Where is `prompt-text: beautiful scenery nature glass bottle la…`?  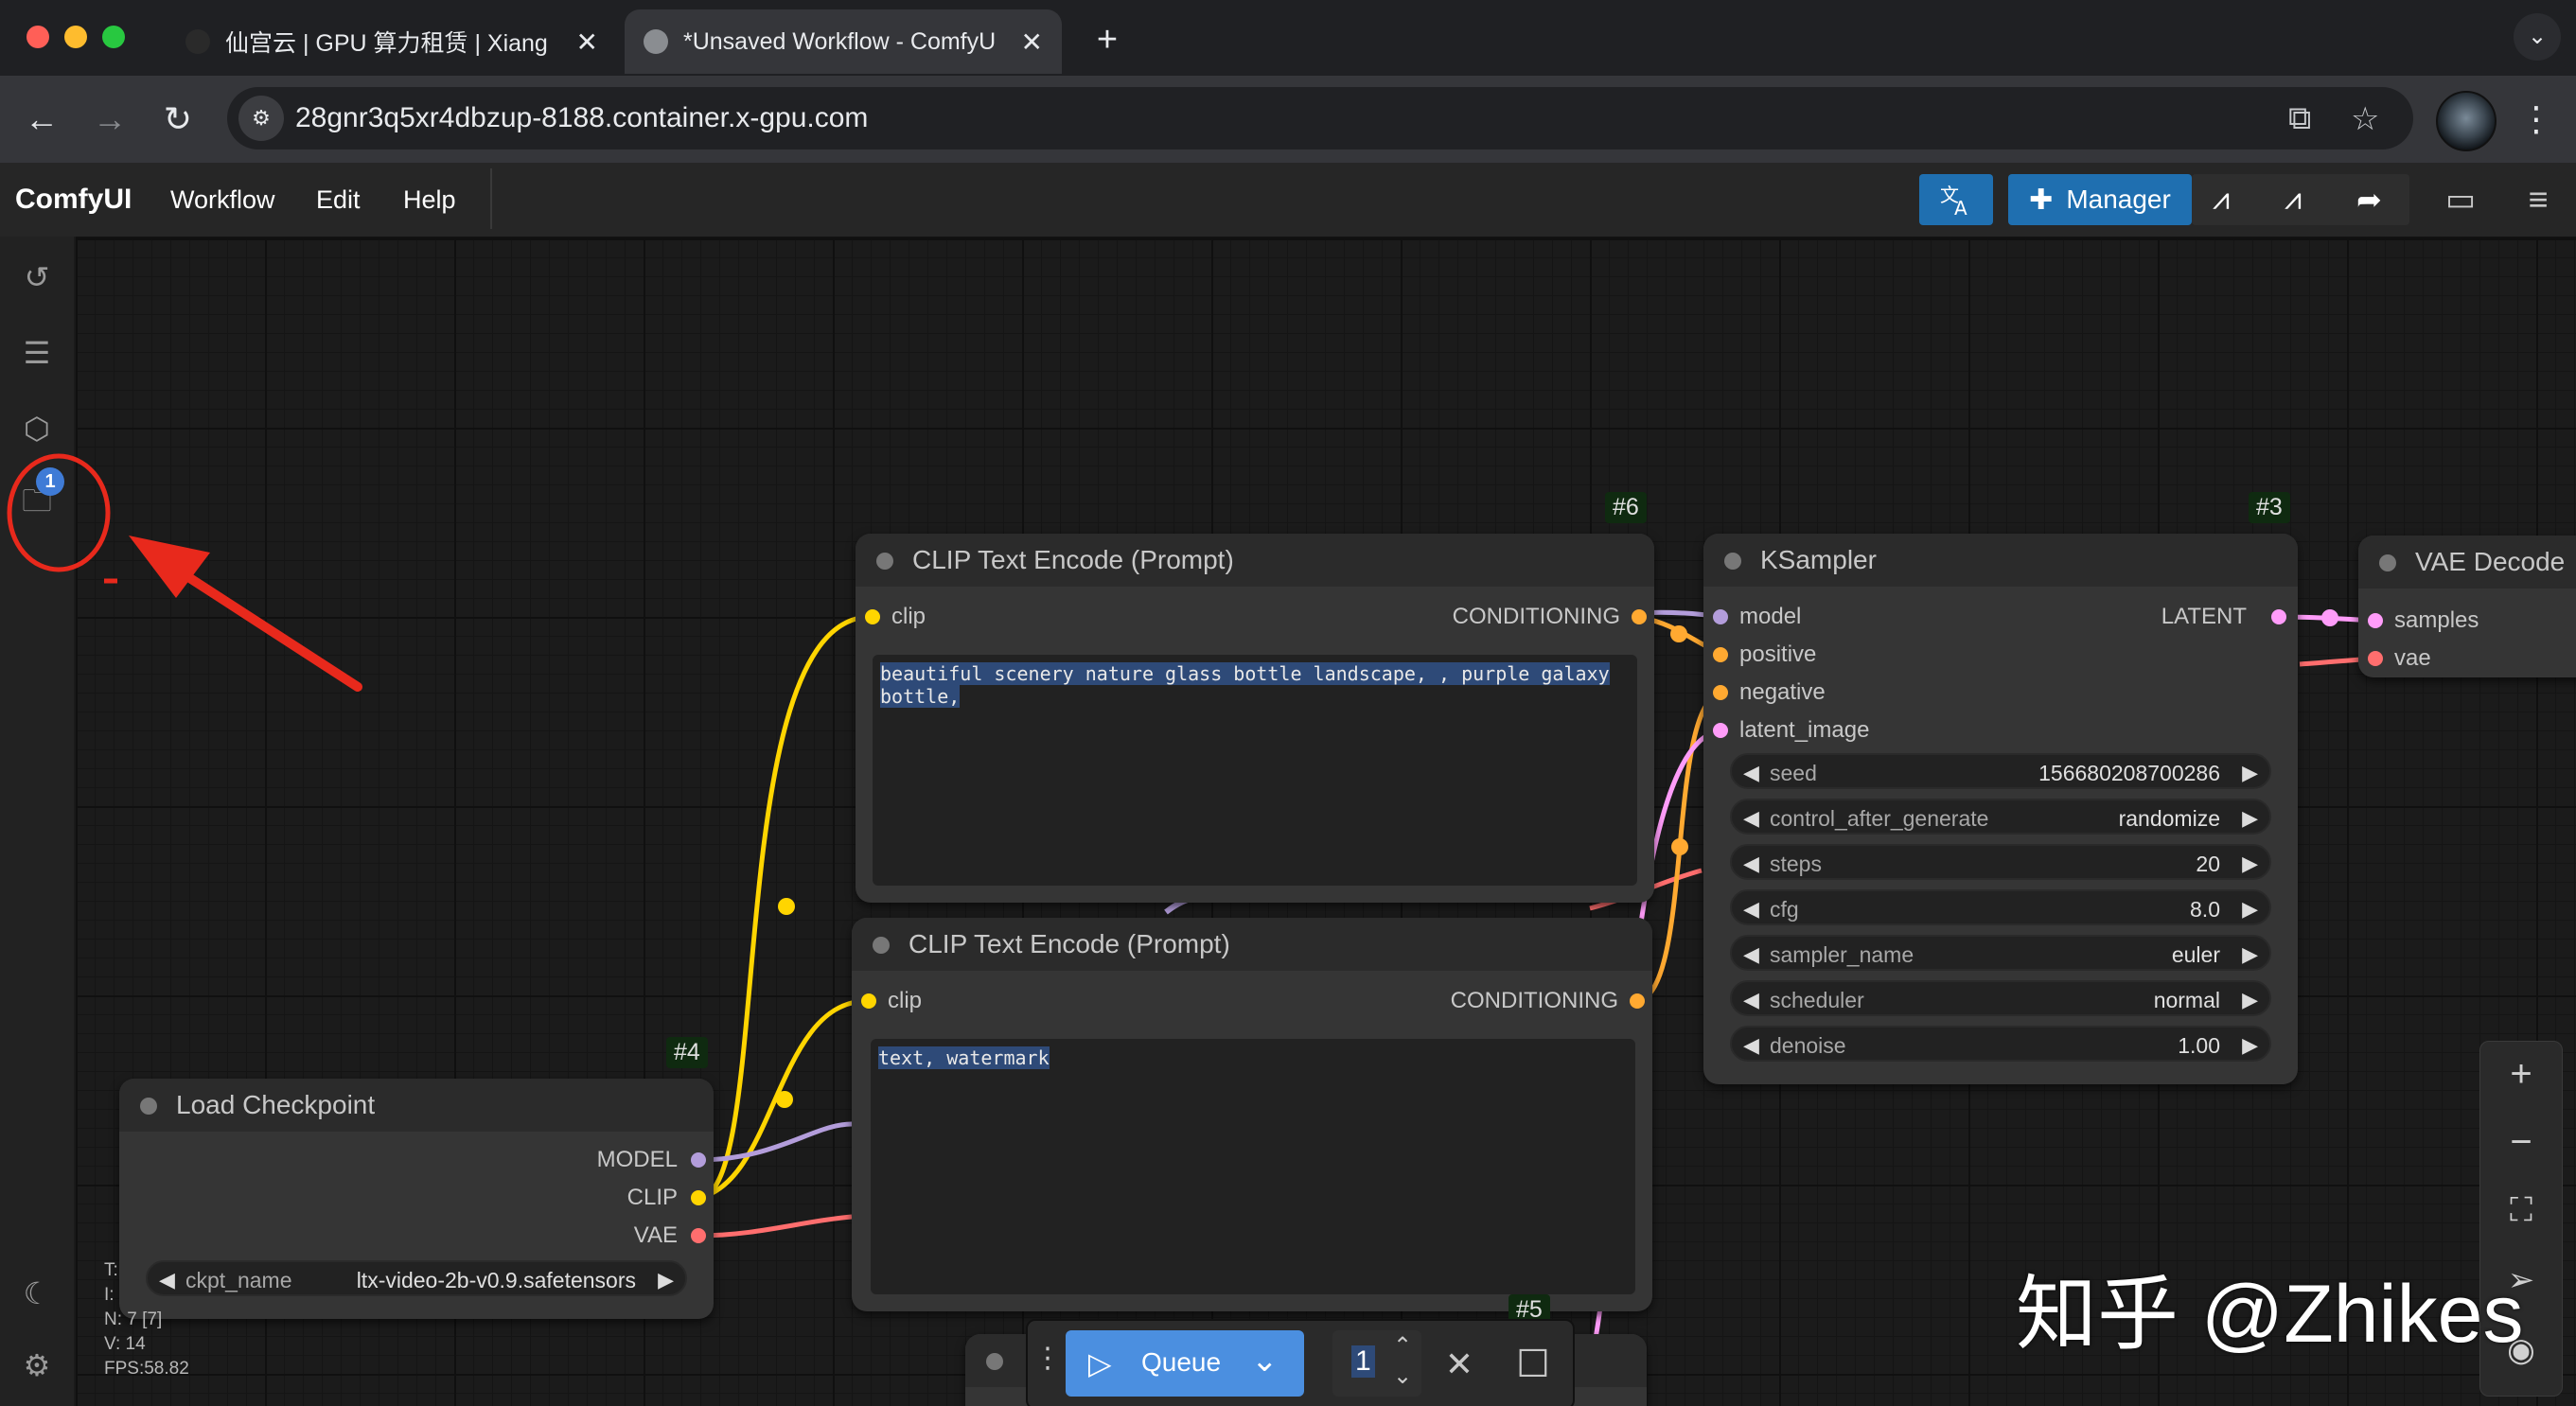 prompt-text: beautiful scenery nature glass bottle la… is located at coordinates (1245, 685).